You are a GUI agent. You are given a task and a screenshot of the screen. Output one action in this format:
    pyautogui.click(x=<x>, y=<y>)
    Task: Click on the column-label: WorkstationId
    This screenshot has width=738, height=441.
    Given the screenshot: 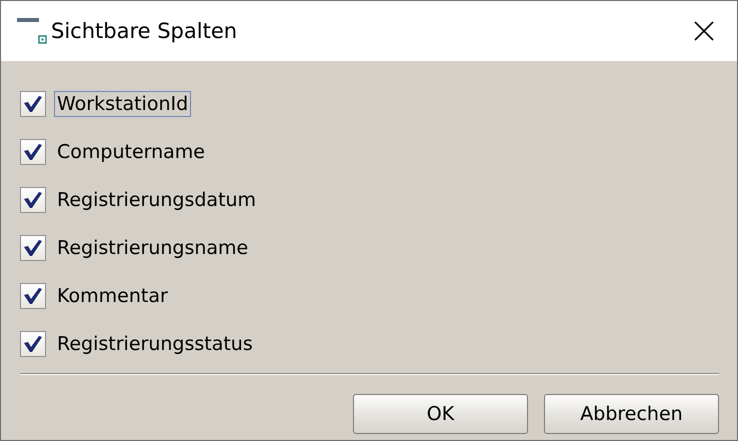 What is the action you would take?
    pyautogui.click(x=123, y=104)
    